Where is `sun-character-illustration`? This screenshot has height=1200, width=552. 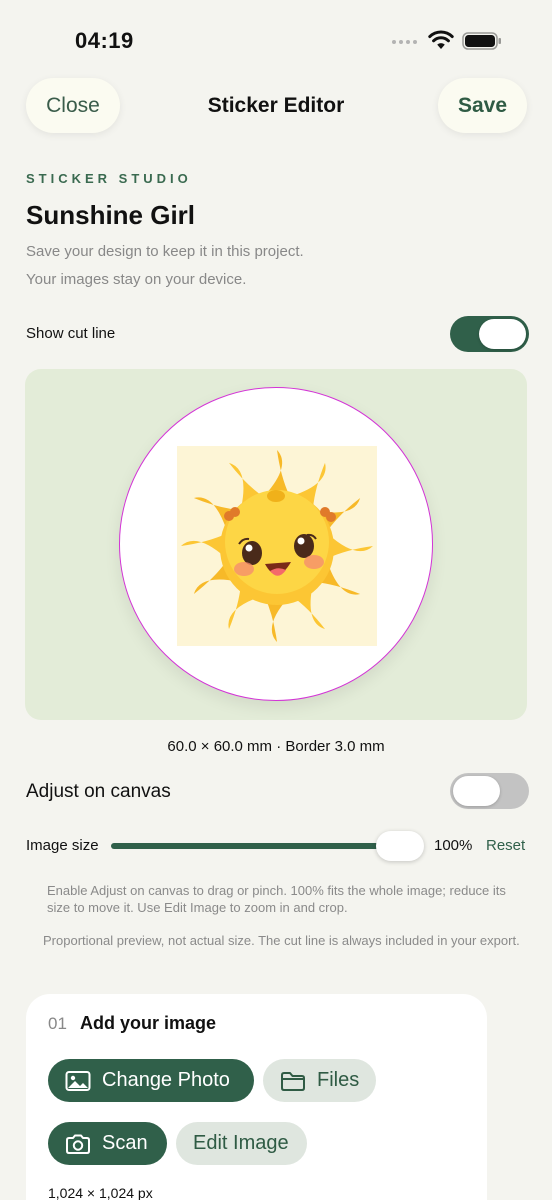 sun-character-illustration is located at coordinates (277, 546).